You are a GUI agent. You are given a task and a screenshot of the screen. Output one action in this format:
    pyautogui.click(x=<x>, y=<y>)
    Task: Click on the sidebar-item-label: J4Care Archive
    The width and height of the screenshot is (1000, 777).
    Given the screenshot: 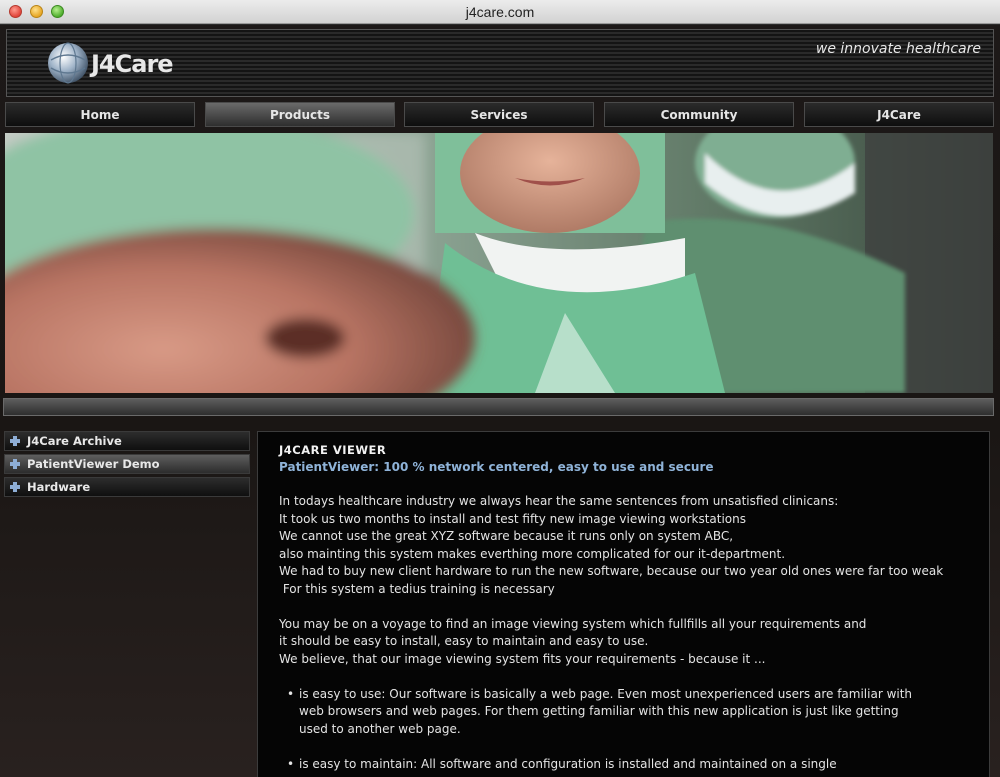 What is the action you would take?
    pyautogui.click(x=74, y=441)
    